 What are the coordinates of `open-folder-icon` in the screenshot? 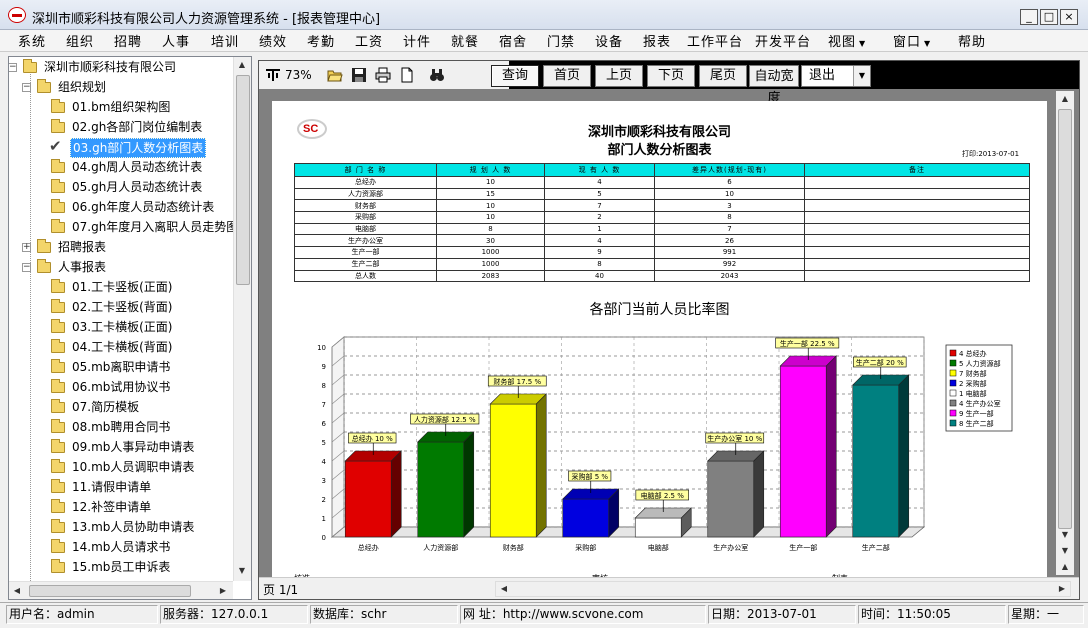 It's located at (335, 75).